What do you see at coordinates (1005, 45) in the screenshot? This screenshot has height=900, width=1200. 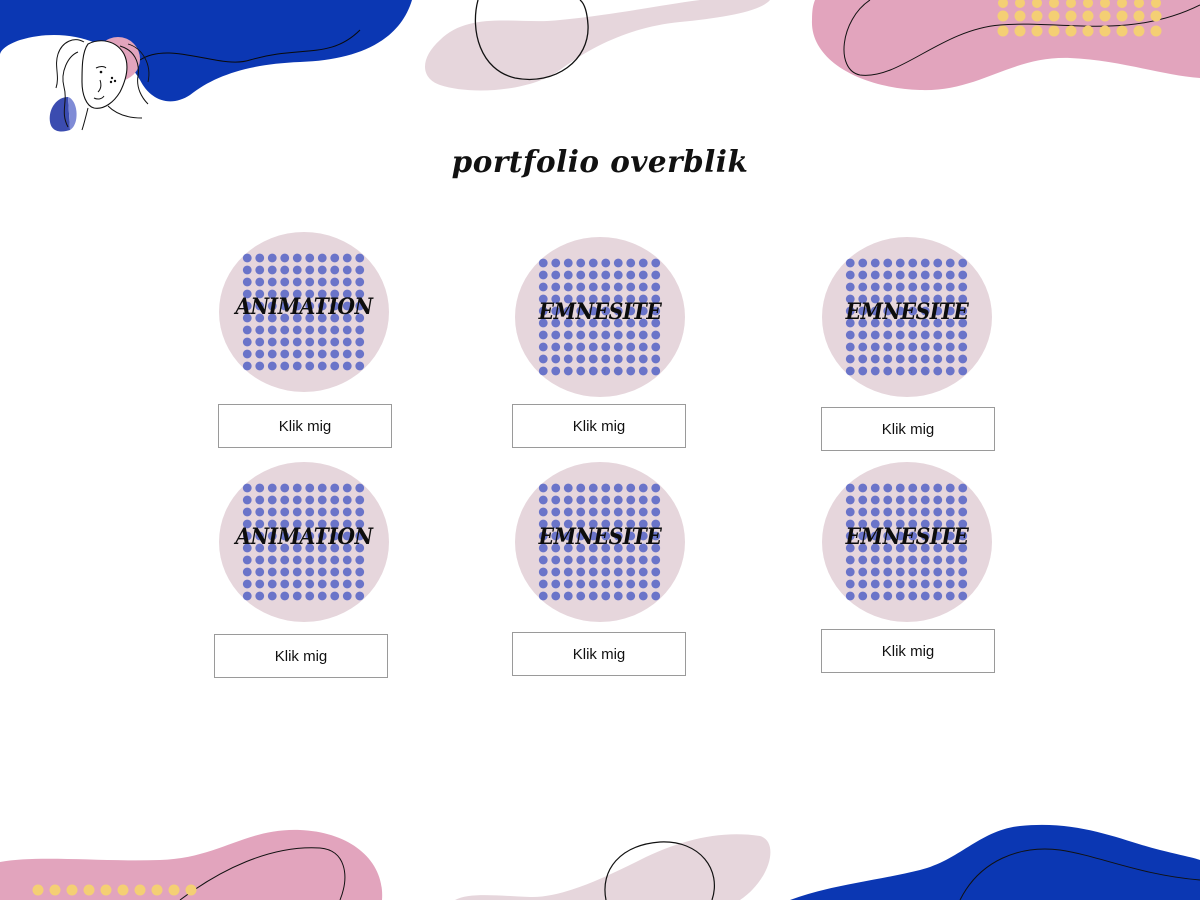 I see `top-right-pink-blob` at bounding box center [1005, 45].